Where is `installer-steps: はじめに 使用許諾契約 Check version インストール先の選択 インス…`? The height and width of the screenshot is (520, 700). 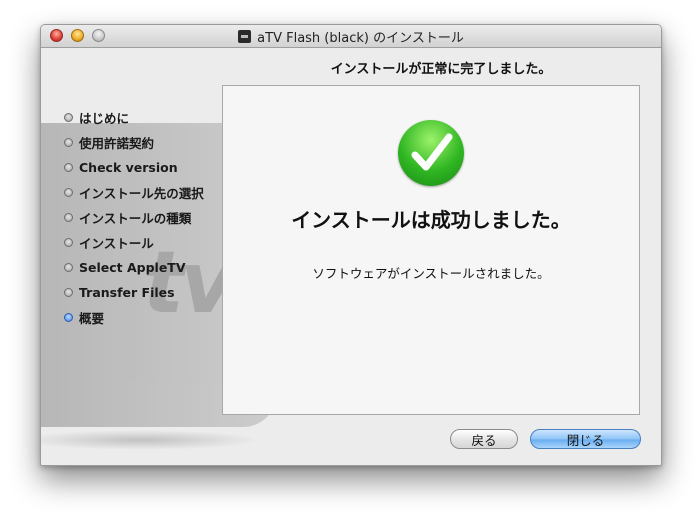
installer-steps: はじめに 使用許諾契約 Check version インストール先の選択 インス… is located at coordinates (134, 217).